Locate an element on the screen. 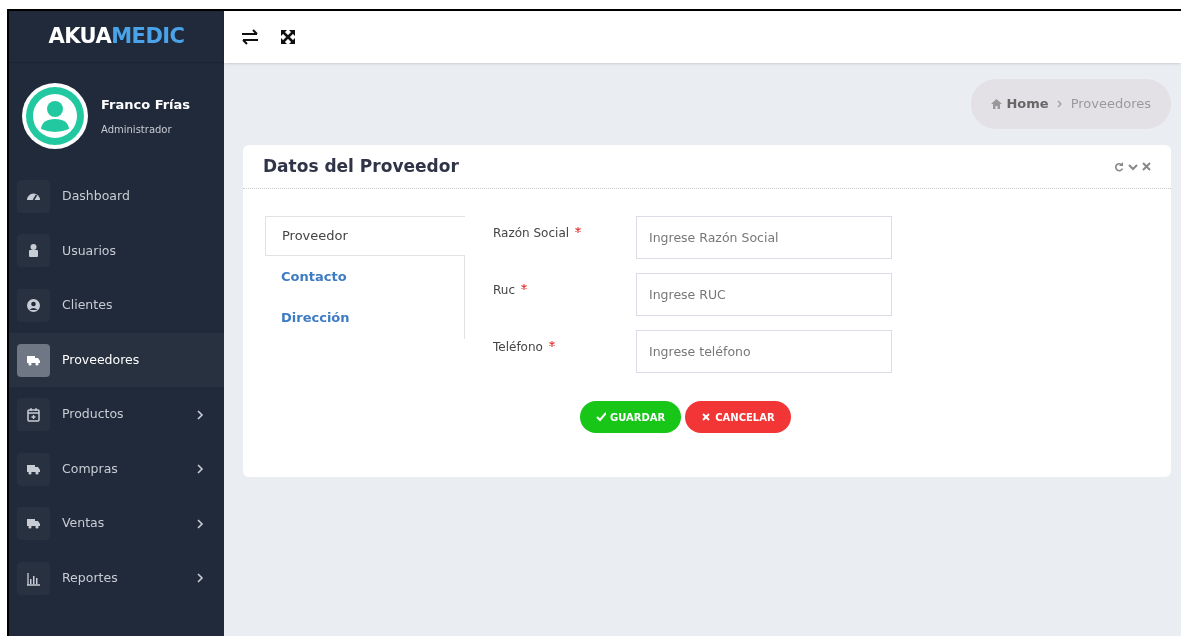 The height and width of the screenshot is (636, 1181). user-name: Franco Frías is located at coordinates (146, 104).